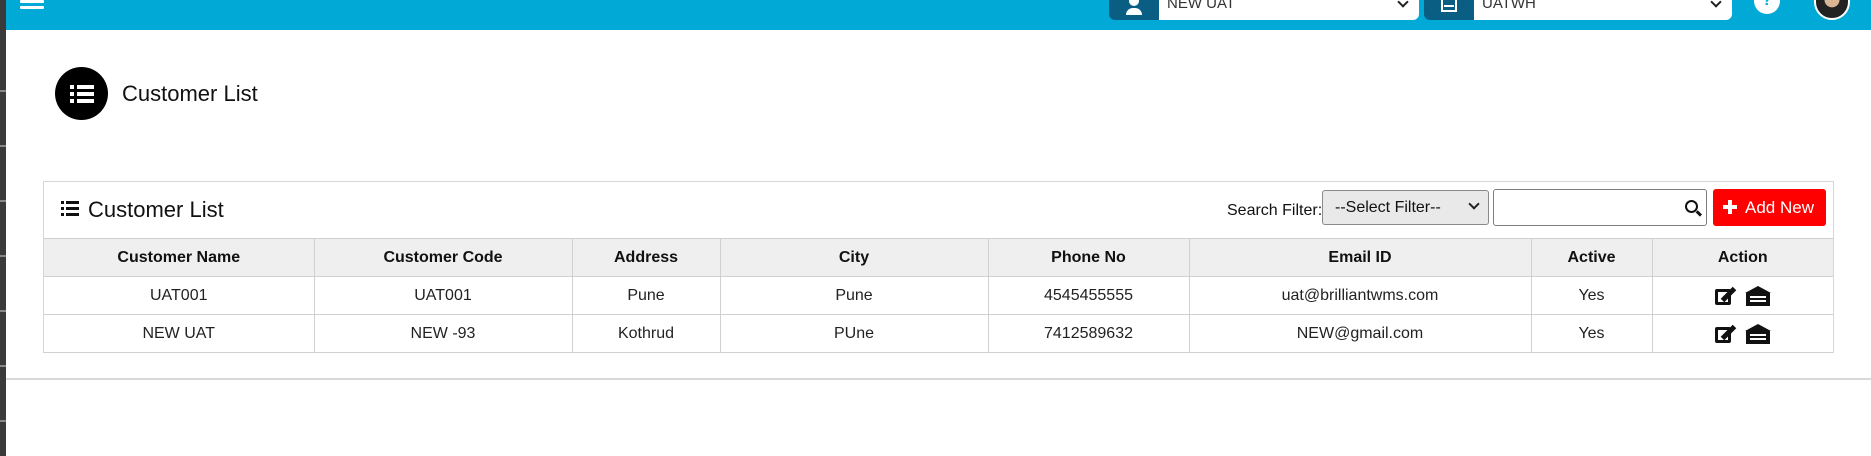 The height and width of the screenshot is (456, 1871). What do you see at coordinates (190, 93) in the screenshot?
I see `page-title: Customer List` at bounding box center [190, 93].